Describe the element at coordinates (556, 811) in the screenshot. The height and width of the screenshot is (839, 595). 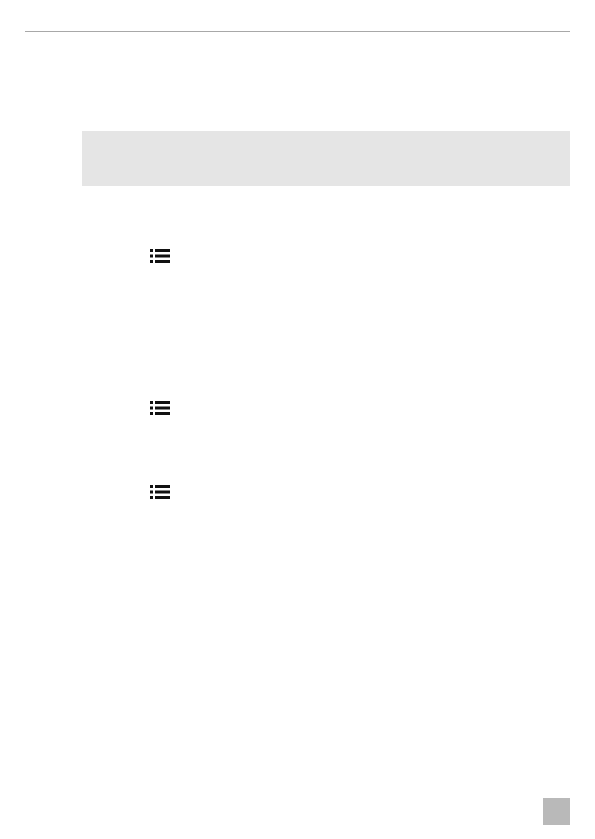
I see `page-tab` at that location.